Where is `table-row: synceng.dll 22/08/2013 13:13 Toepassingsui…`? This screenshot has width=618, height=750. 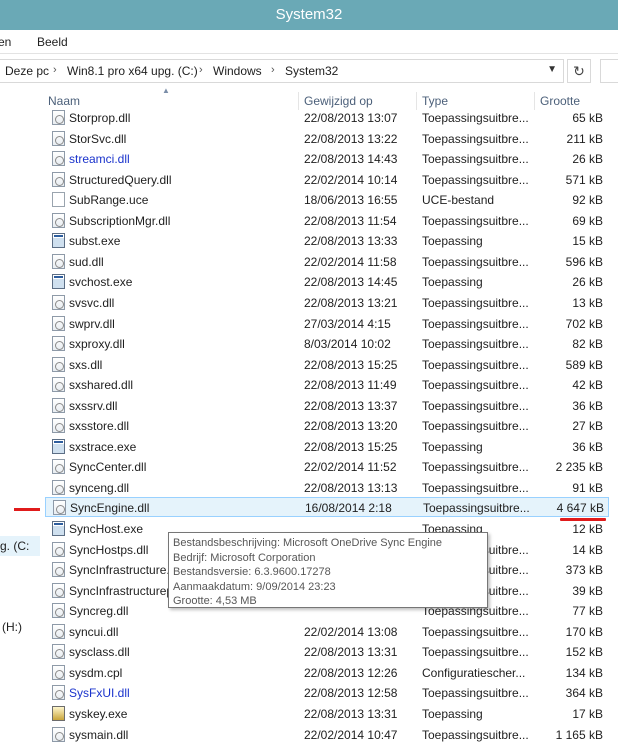 table-row: synceng.dll 22/08/2013 13:13 Toepassingsui… is located at coordinates (331, 487).